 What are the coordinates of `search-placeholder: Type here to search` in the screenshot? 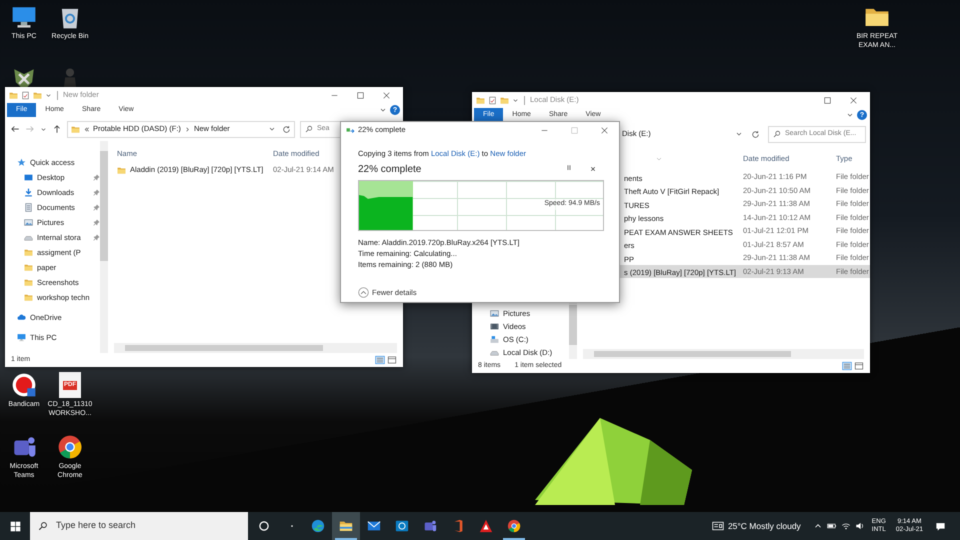 It's located at (96, 525).